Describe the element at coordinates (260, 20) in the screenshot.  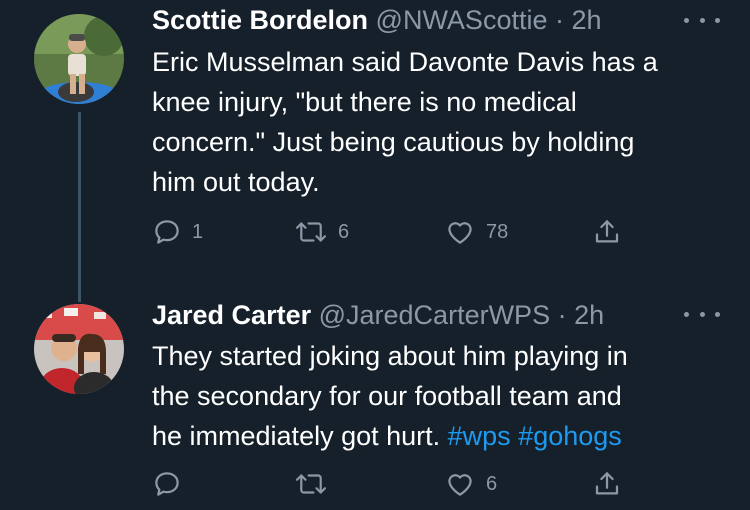
I see `author-name: Scottie Bordelon` at that location.